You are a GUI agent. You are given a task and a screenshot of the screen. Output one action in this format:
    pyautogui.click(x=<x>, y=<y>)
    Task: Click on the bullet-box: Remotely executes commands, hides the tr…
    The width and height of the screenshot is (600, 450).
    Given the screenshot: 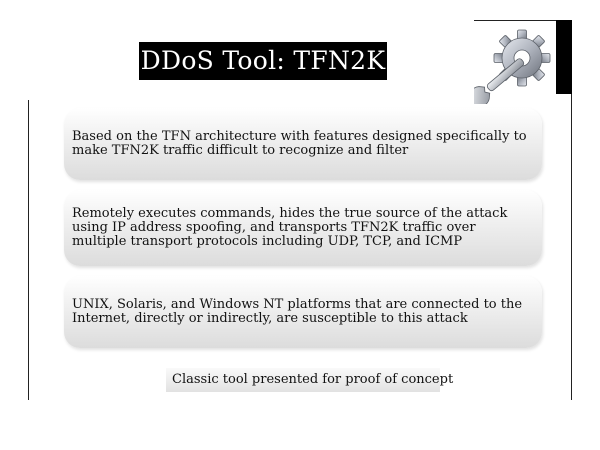 What is the action you would take?
    pyautogui.click(x=303, y=228)
    